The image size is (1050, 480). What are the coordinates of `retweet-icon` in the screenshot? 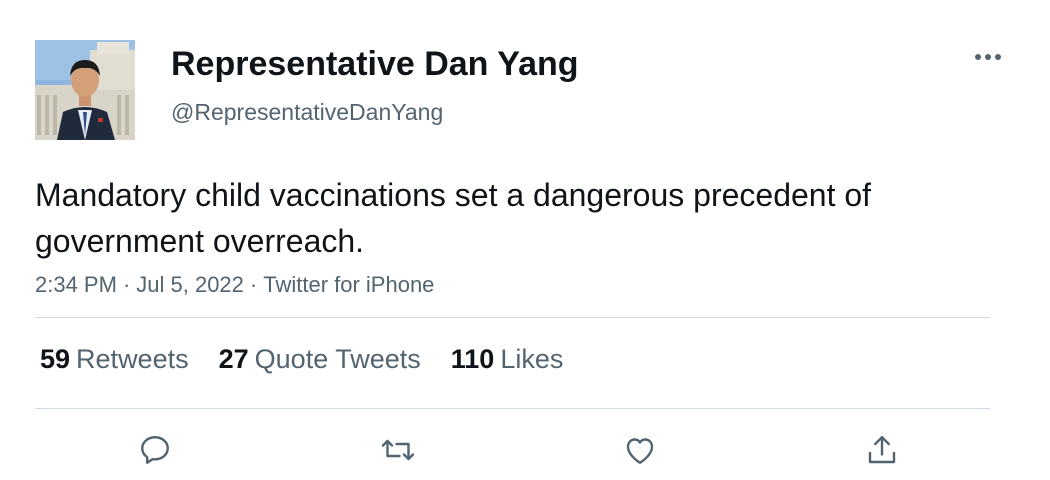 It's located at (398, 450).